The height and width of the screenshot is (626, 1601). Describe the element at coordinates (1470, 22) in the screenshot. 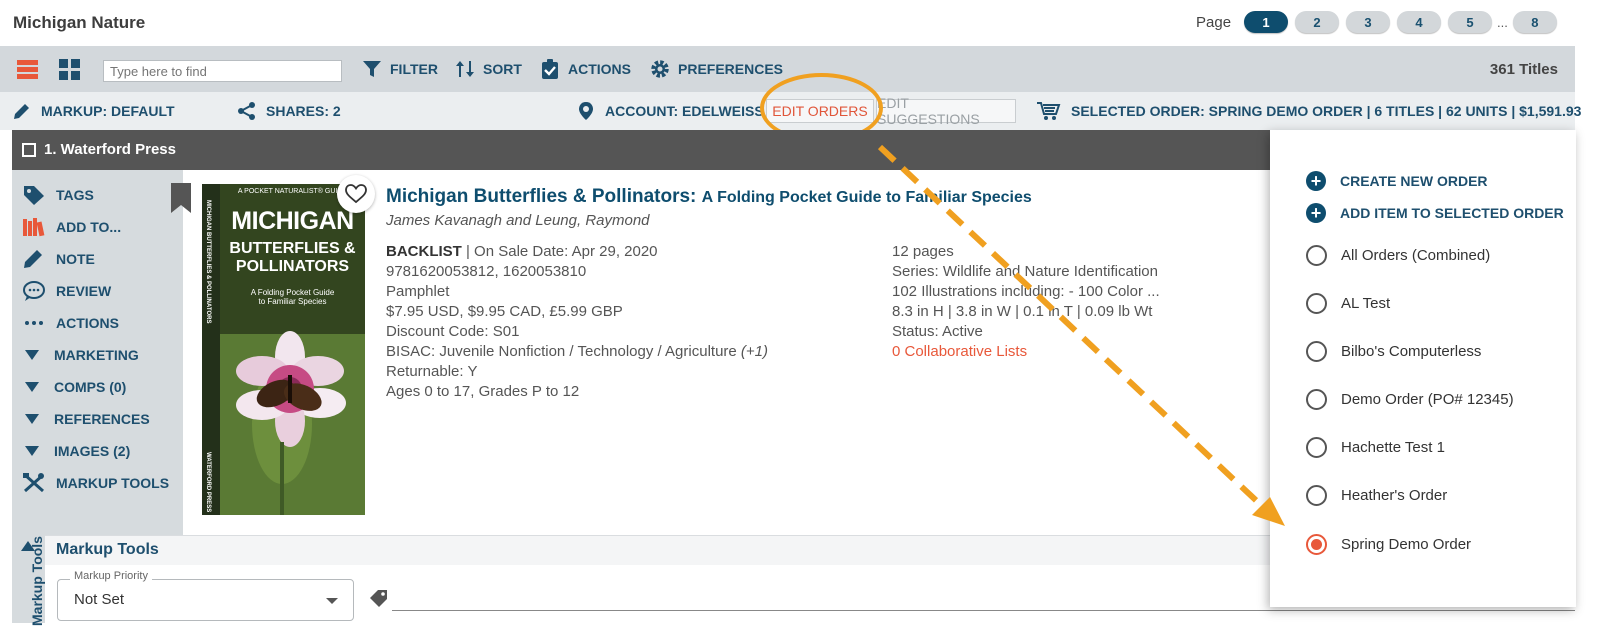

I see `page-5-button: 5` at that location.